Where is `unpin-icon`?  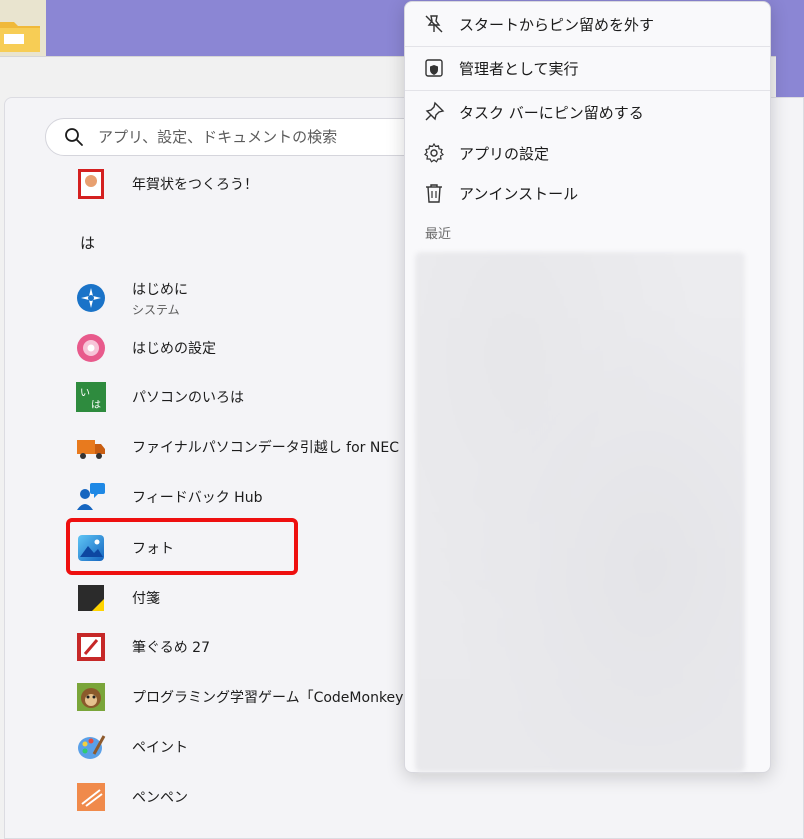 unpin-icon is located at coordinates (434, 24).